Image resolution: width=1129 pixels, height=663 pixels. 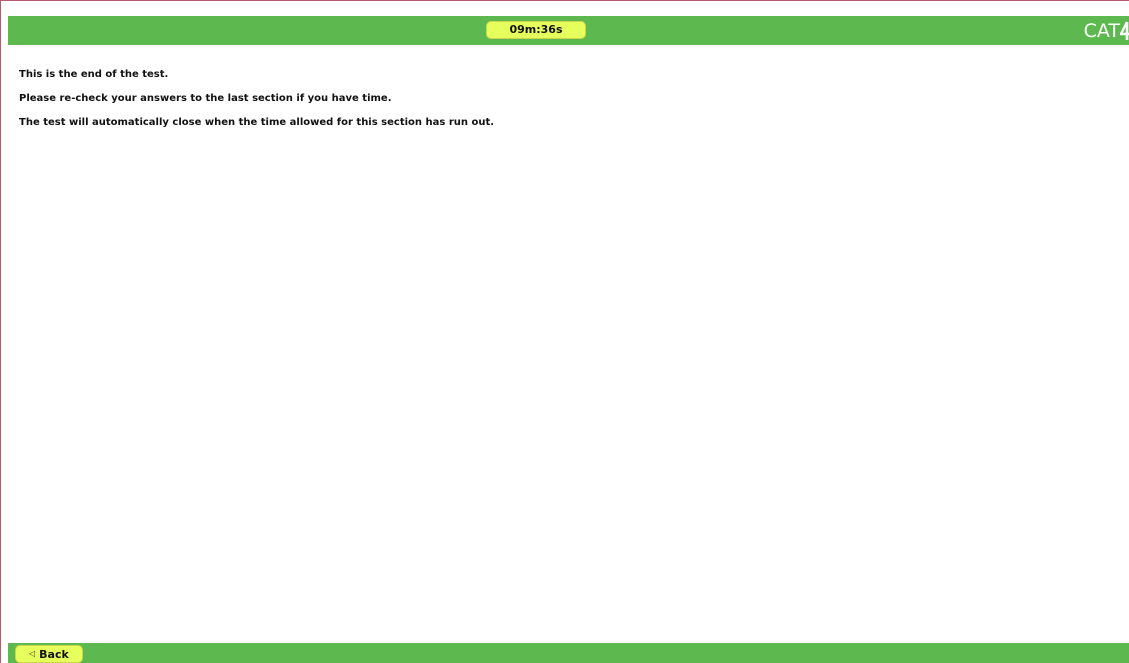 What do you see at coordinates (54, 654) in the screenshot?
I see `back-button-label: Back` at bounding box center [54, 654].